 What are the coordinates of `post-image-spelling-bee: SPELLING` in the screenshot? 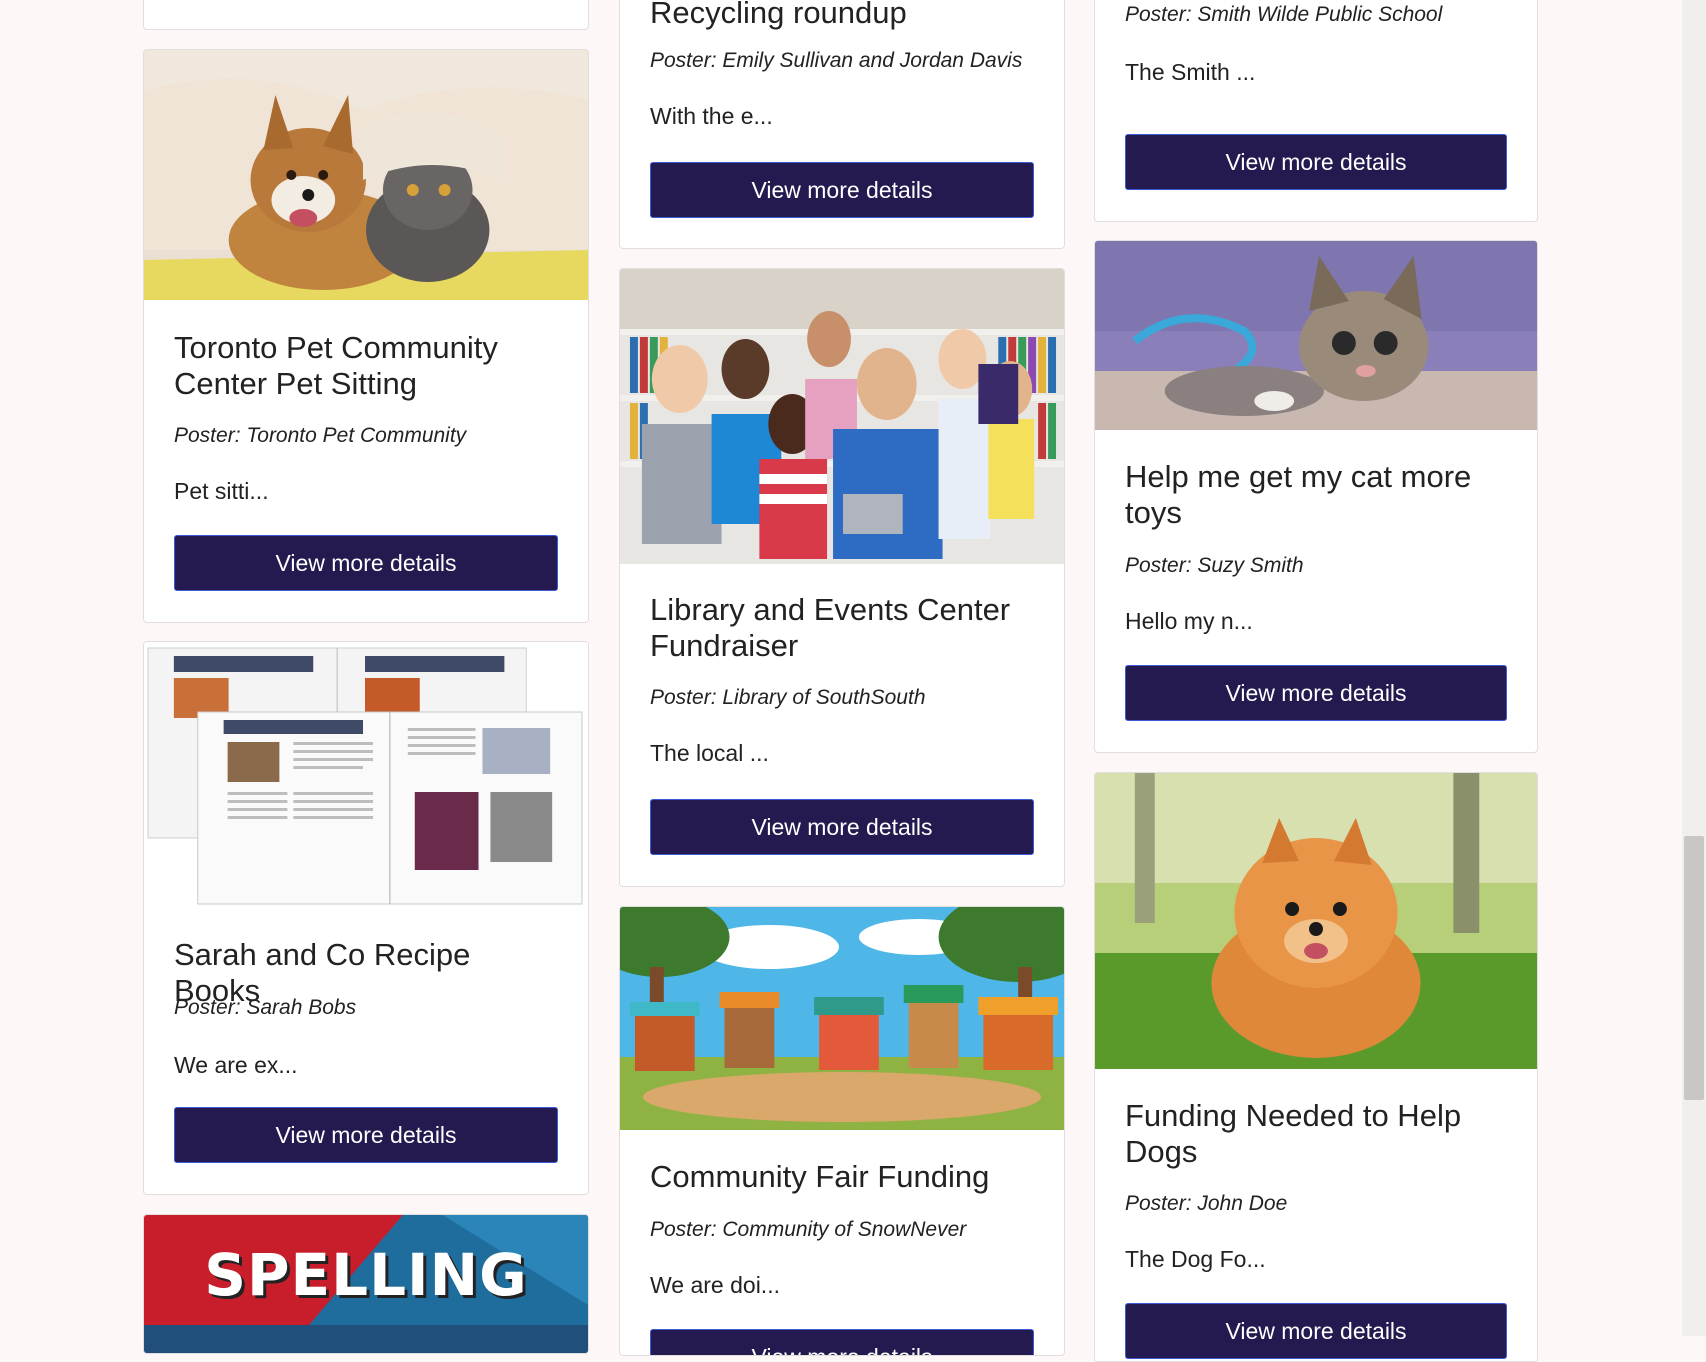 It's located at (366, 1284).